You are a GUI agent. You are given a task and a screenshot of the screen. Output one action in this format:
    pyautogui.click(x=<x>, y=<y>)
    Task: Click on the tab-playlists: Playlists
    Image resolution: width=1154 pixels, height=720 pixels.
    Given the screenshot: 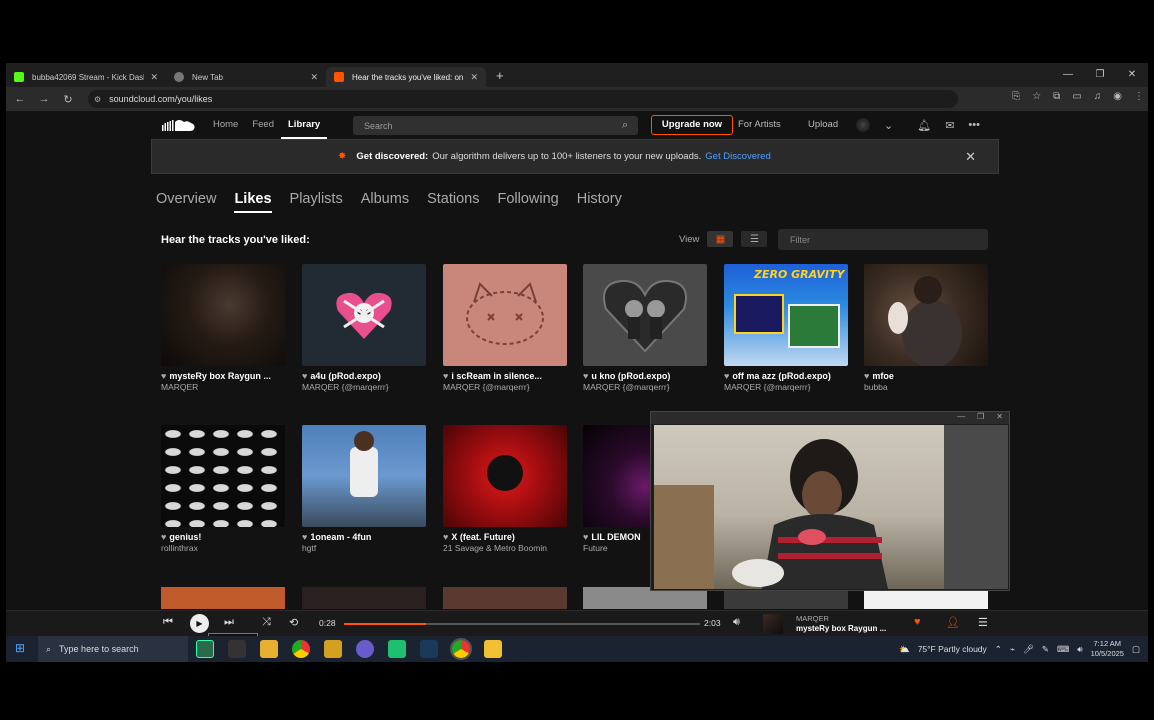 What is the action you would take?
    pyautogui.click(x=316, y=202)
    